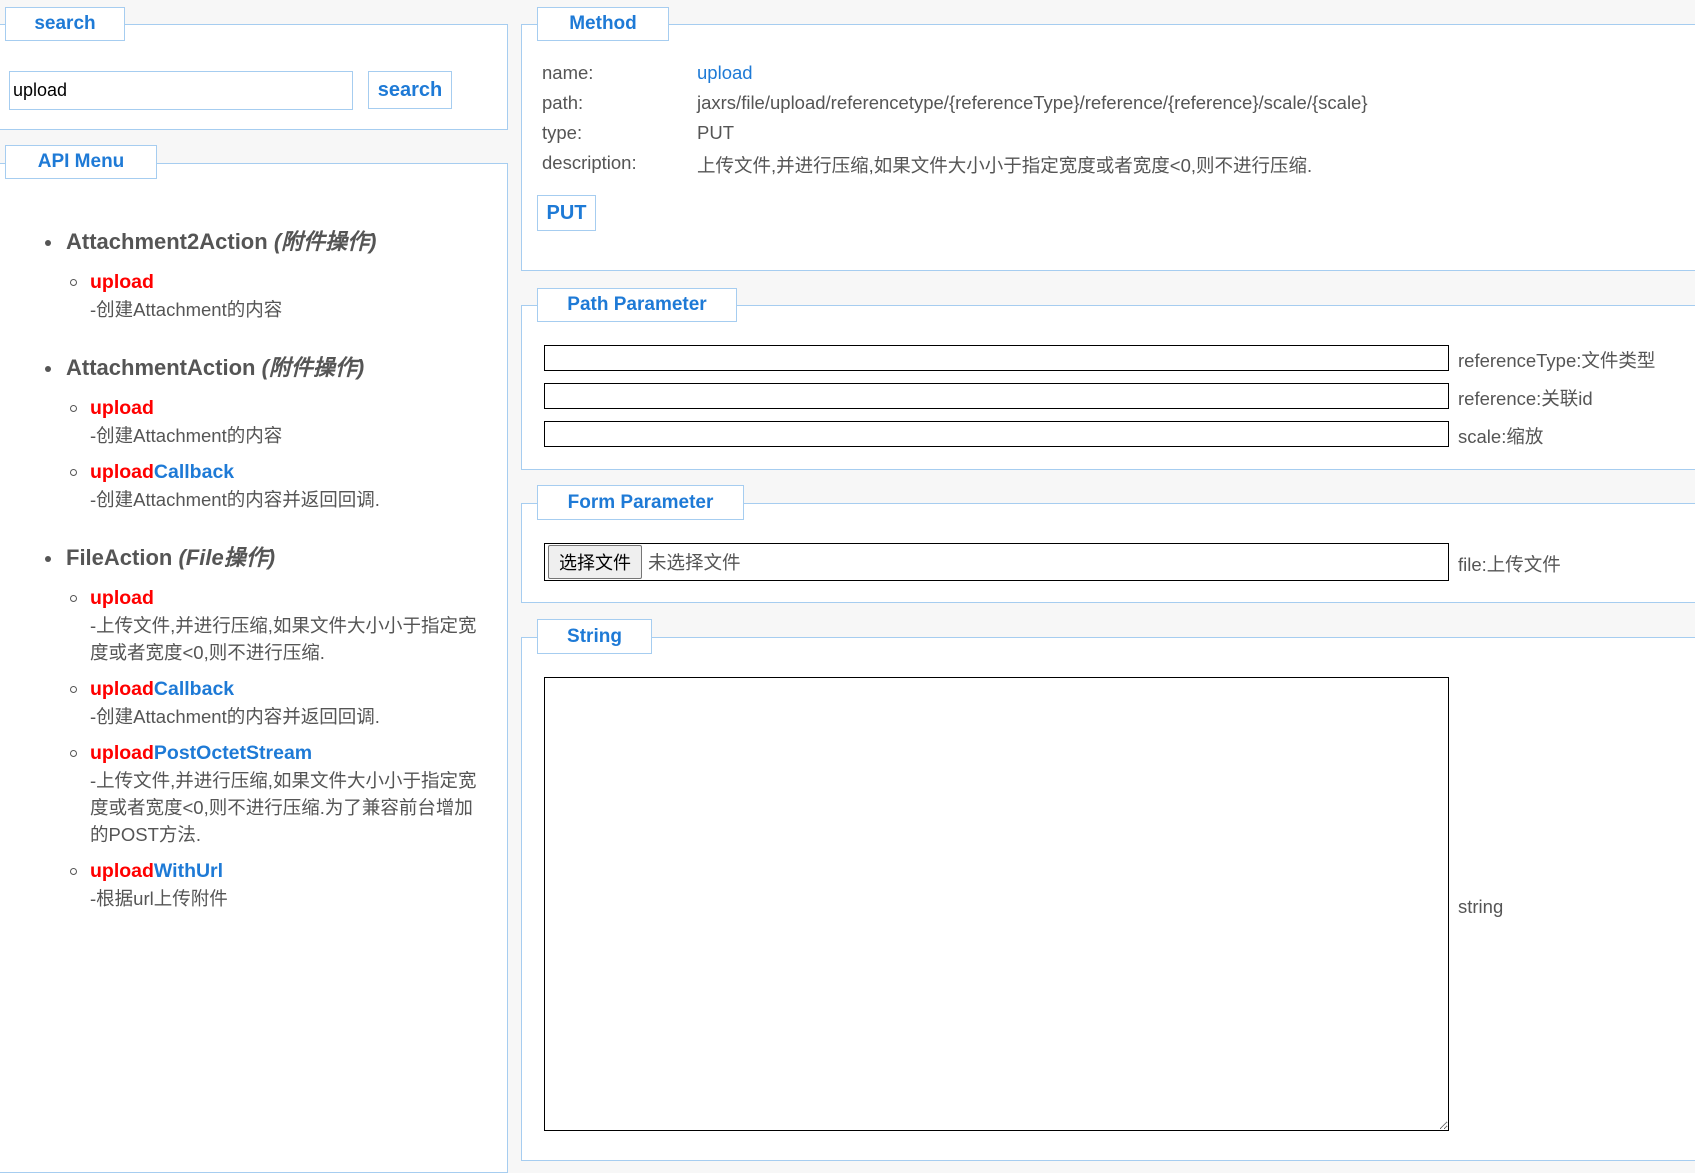  What do you see at coordinates (568, 72) in the screenshot?
I see `label: name:` at bounding box center [568, 72].